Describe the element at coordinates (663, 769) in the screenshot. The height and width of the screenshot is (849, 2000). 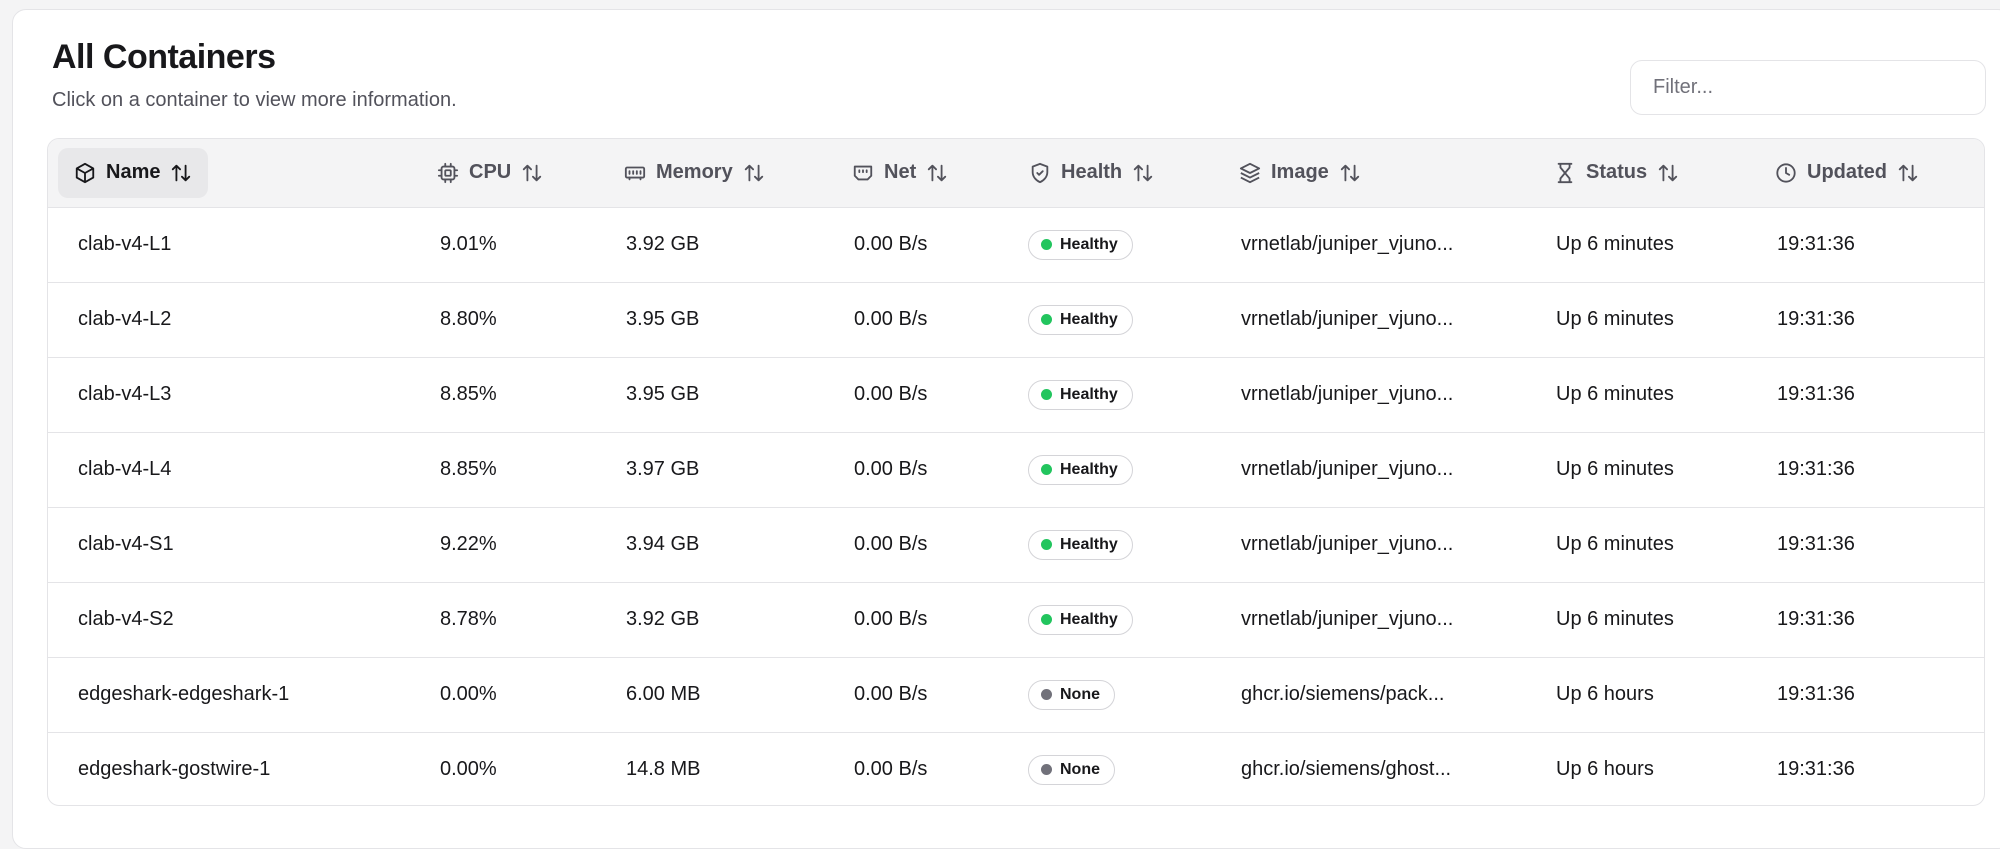
I see `cell-memory: 14.8 MB` at that location.